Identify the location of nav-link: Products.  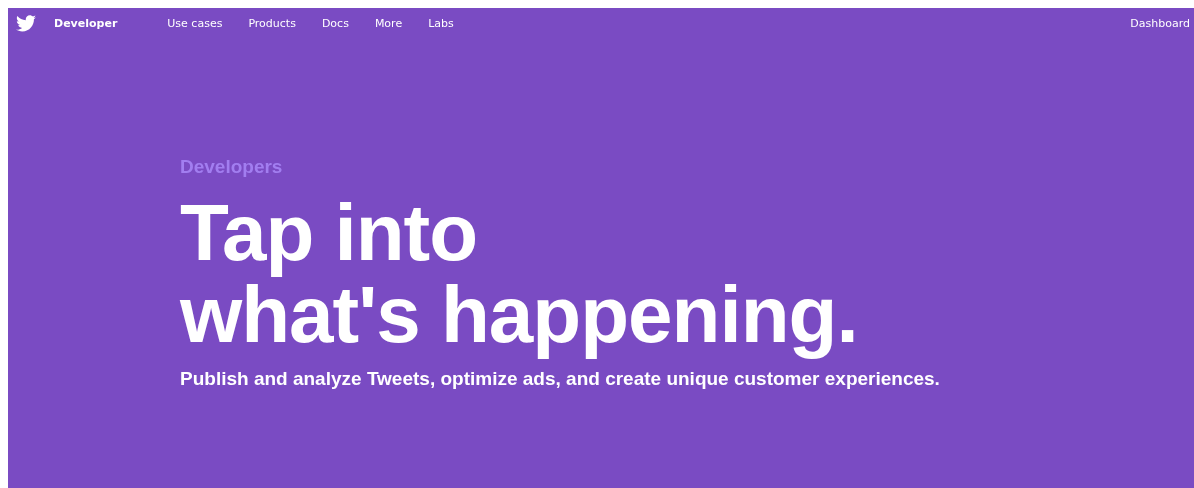
(272, 23).